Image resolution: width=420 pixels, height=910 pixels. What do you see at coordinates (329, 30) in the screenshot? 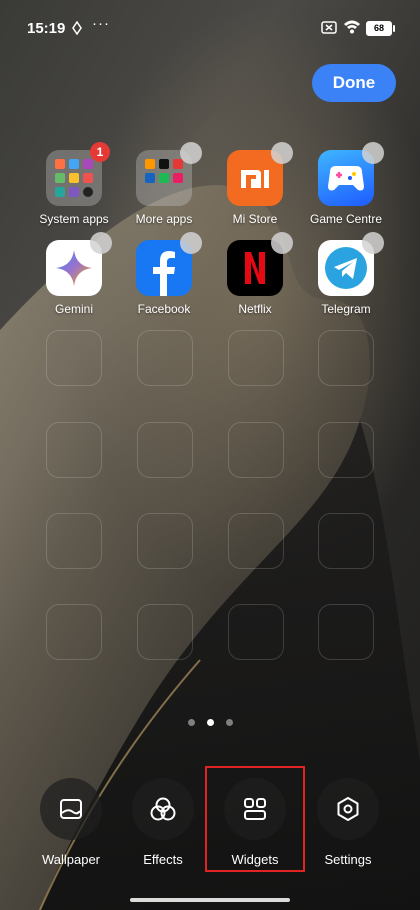
I see `sim-off-icon` at bounding box center [329, 30].